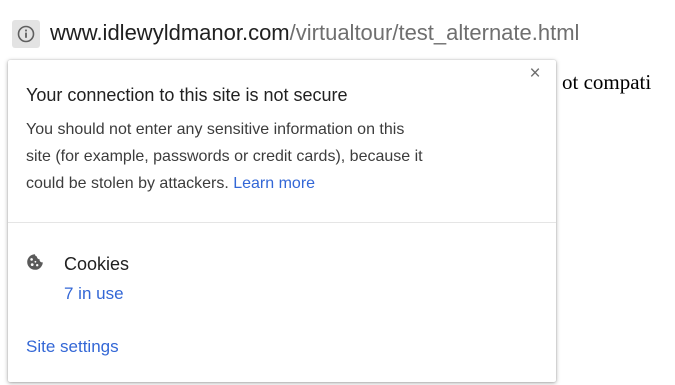 The height and width of the screenshot is (385, 675). I want to click on url-host: www.idlewyldmanor.com, so click(170, 32).